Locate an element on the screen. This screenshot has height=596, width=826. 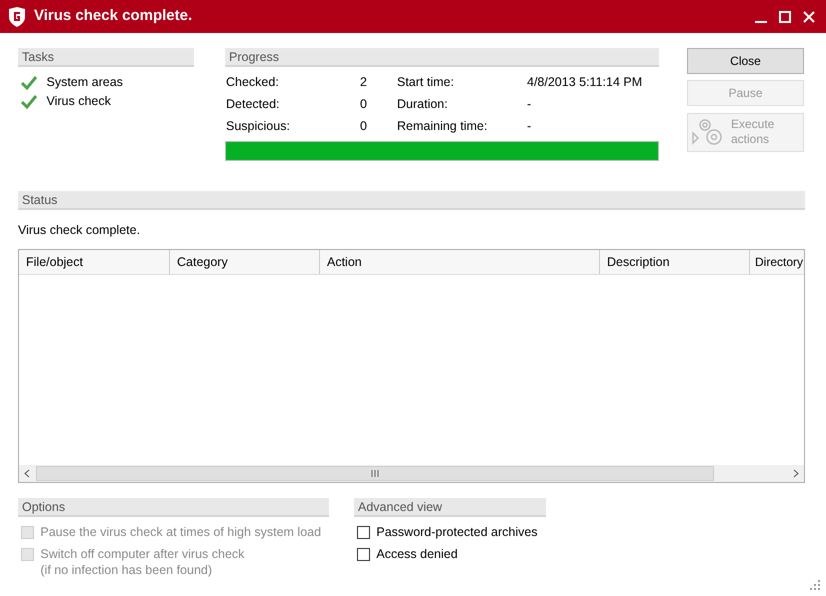
resize-grip-icon is located at coordinates (815, 585).